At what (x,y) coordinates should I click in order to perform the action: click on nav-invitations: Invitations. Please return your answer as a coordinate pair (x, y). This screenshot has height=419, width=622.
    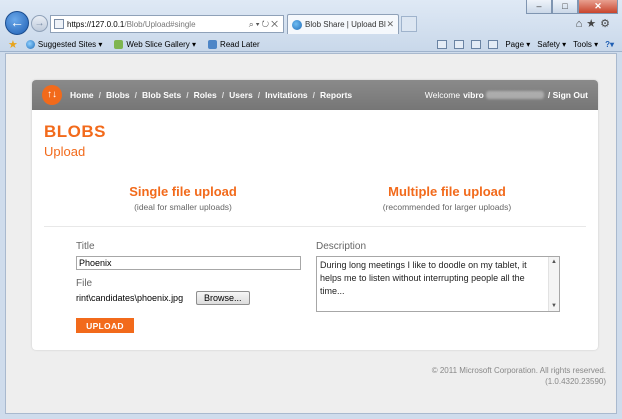
    Looking at the image, I should click on (286, 95).